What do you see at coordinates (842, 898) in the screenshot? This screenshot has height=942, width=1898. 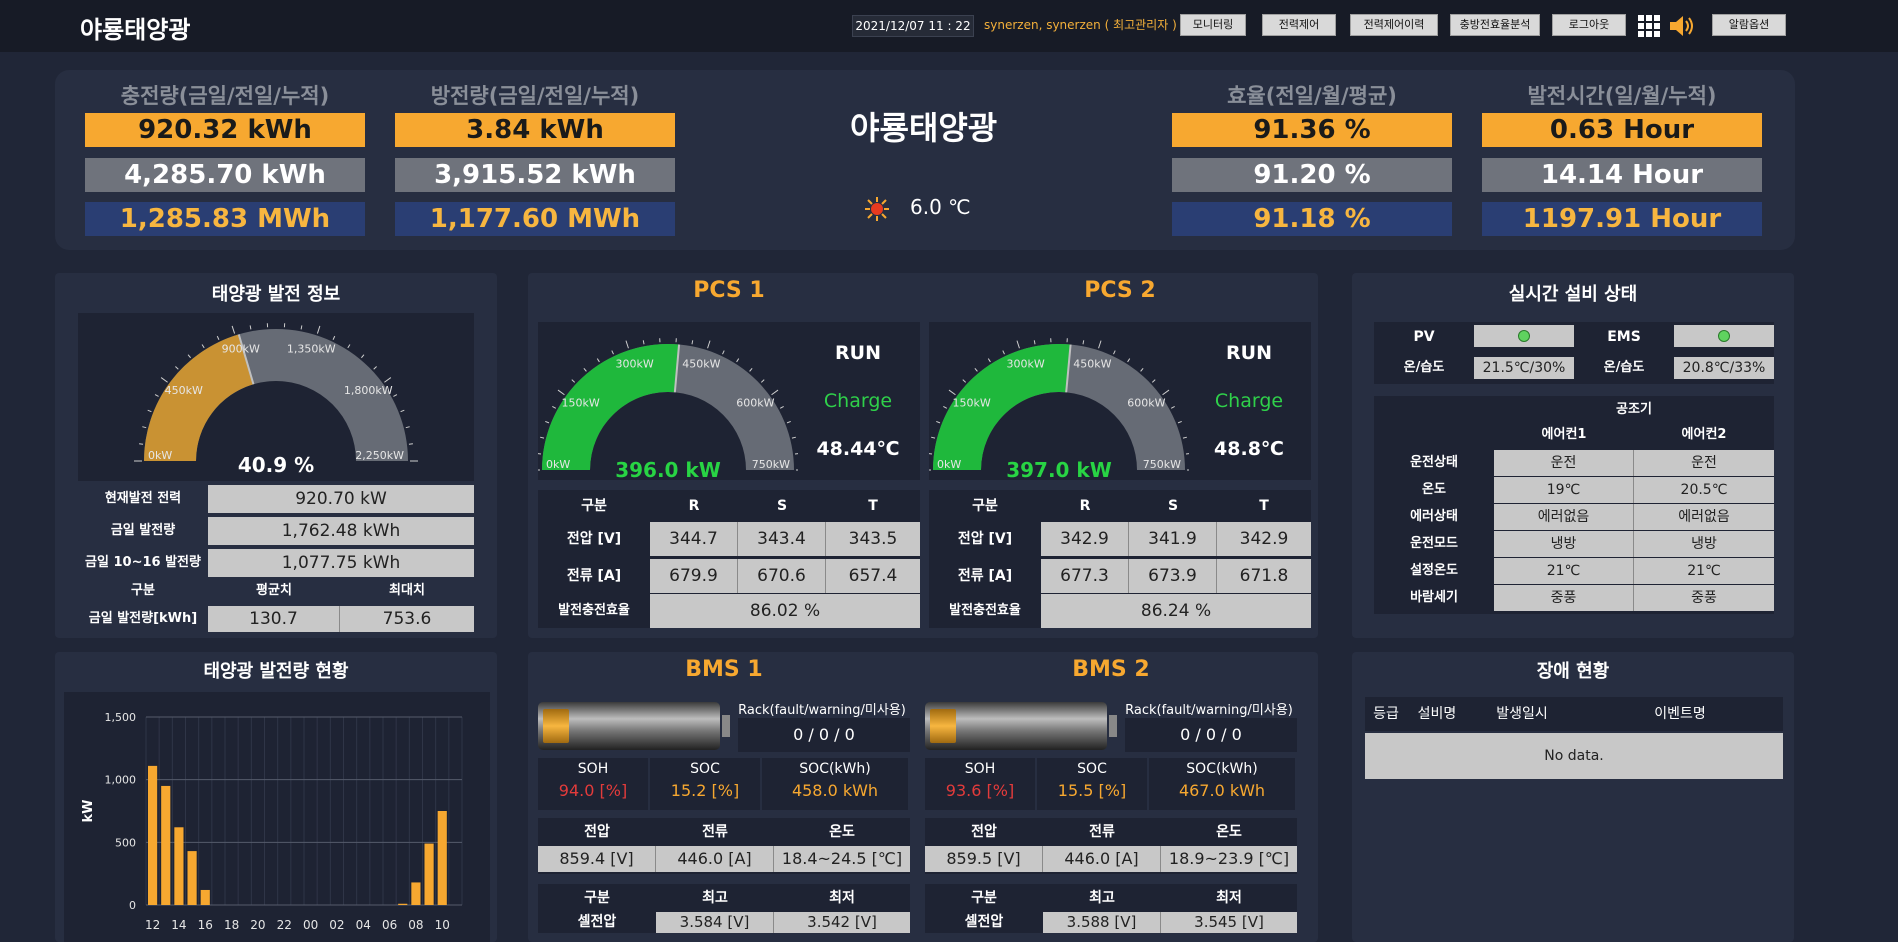 I see `bms1-cell-head: 최저` at bounding box center [842, 898].